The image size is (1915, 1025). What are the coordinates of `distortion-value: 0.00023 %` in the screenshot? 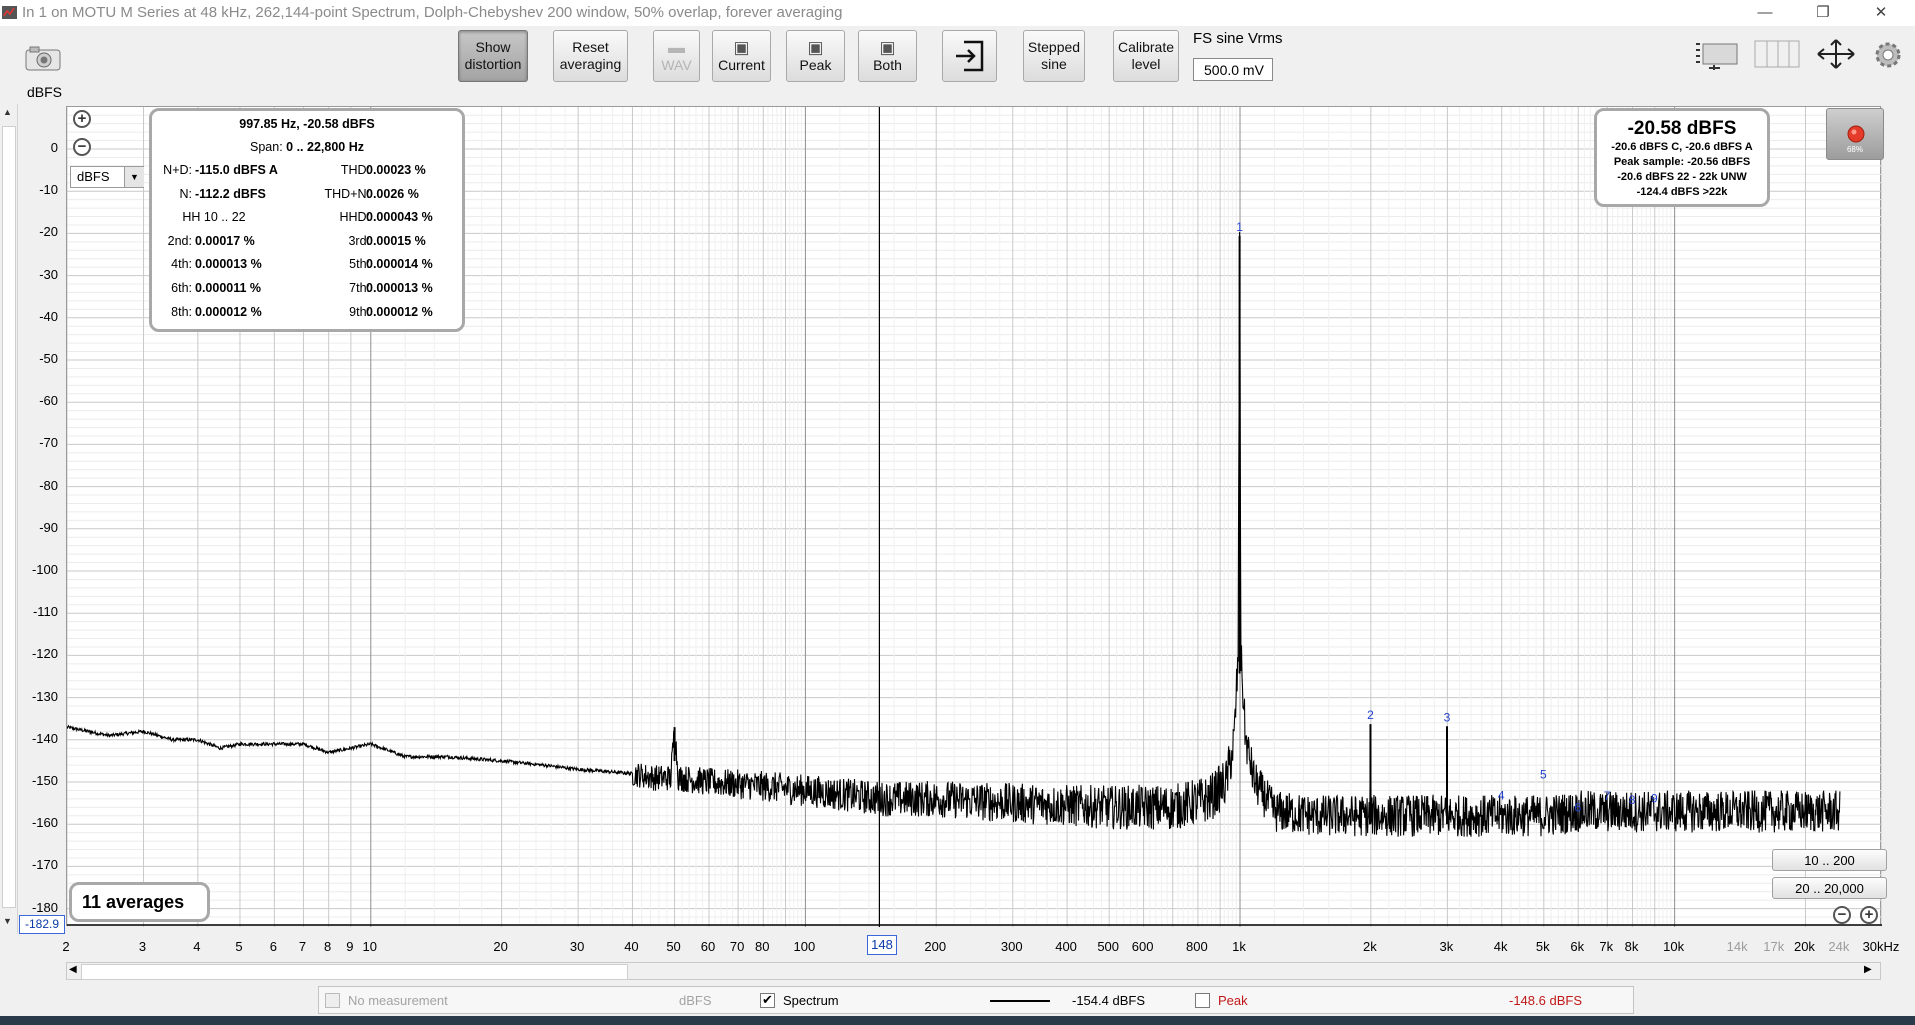 It's located at (396, 170).